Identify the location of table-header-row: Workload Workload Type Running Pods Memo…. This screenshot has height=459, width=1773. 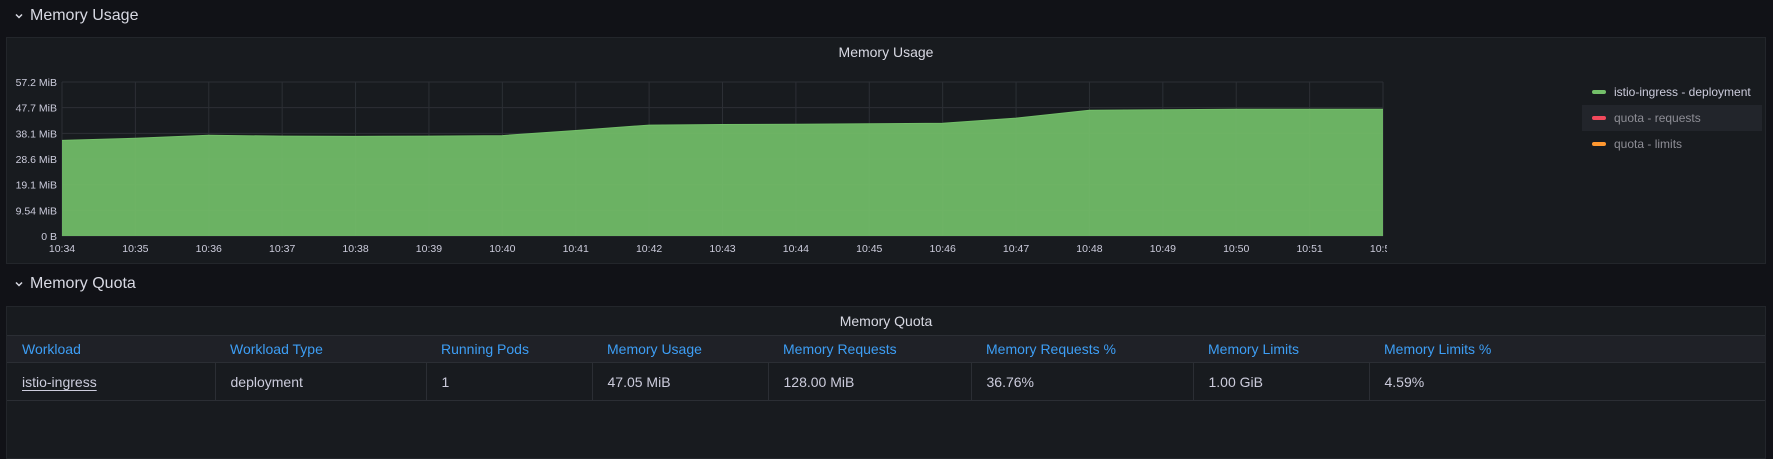
(886, 349).